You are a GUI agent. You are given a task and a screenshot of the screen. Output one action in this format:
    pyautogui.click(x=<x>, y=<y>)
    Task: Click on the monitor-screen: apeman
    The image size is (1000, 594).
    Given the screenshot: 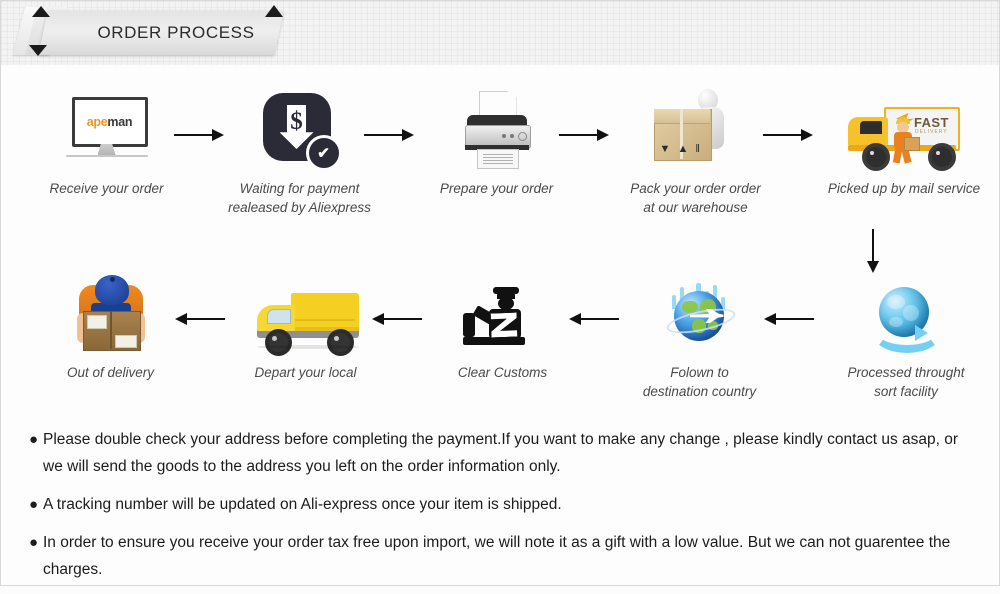 What is the action you would take?
    pyautogui.click(x=109, y=122)
    